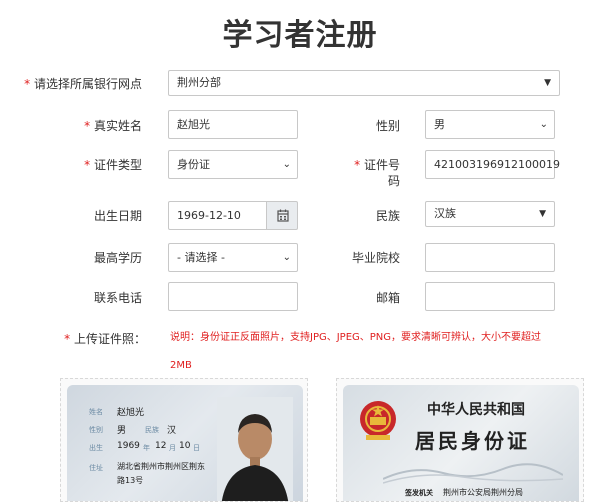  What do you see at coordinates (233, 164) in the screenshot?
I see `id-type-select: 身份证 ⌄` at bounding box center [233, 164].